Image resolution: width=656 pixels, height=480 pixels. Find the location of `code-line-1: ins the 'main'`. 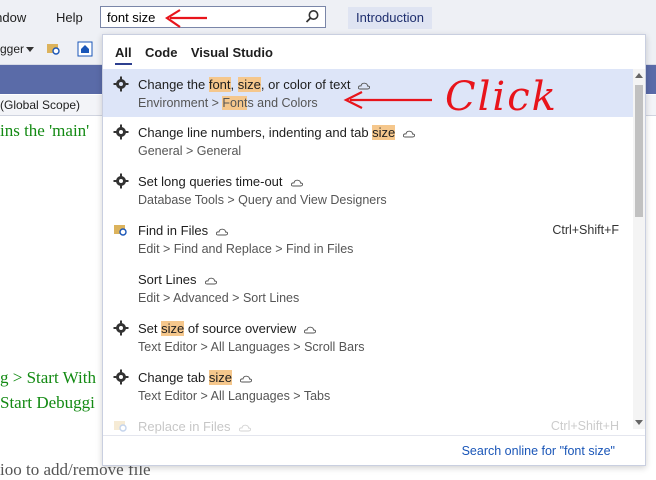

code-line-1: ins the 'main' is located at coordinates (45, 130).